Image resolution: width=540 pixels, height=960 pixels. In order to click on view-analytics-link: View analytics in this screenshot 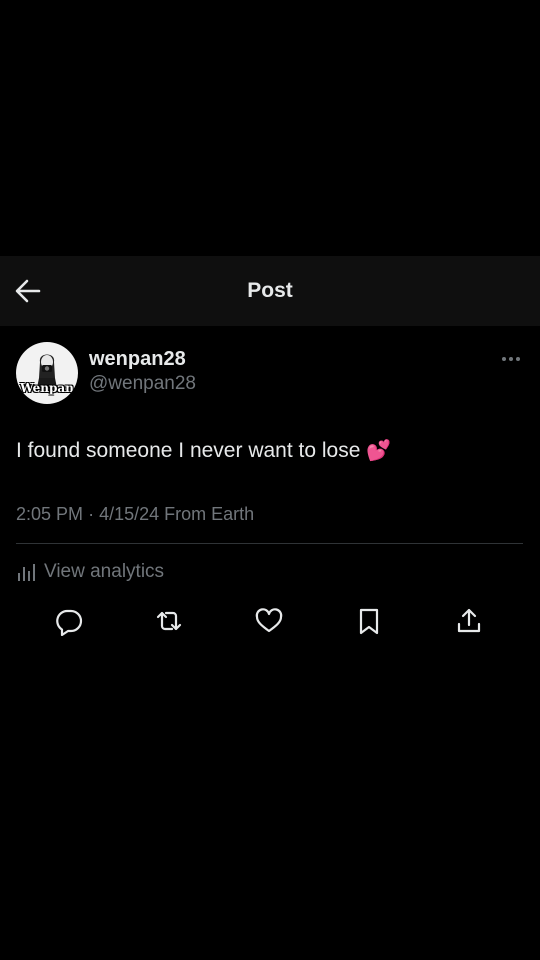, I will do `click(90, 572)`.